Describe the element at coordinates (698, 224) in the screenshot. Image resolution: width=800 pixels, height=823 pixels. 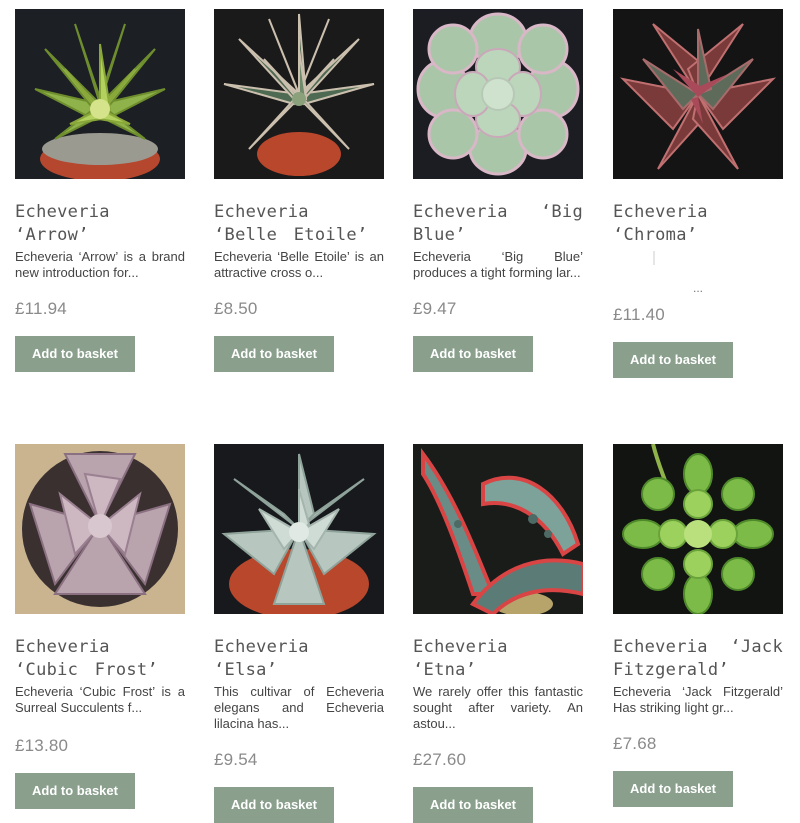
I see `product-title: Echeveria ‘Chroma’` at that location.